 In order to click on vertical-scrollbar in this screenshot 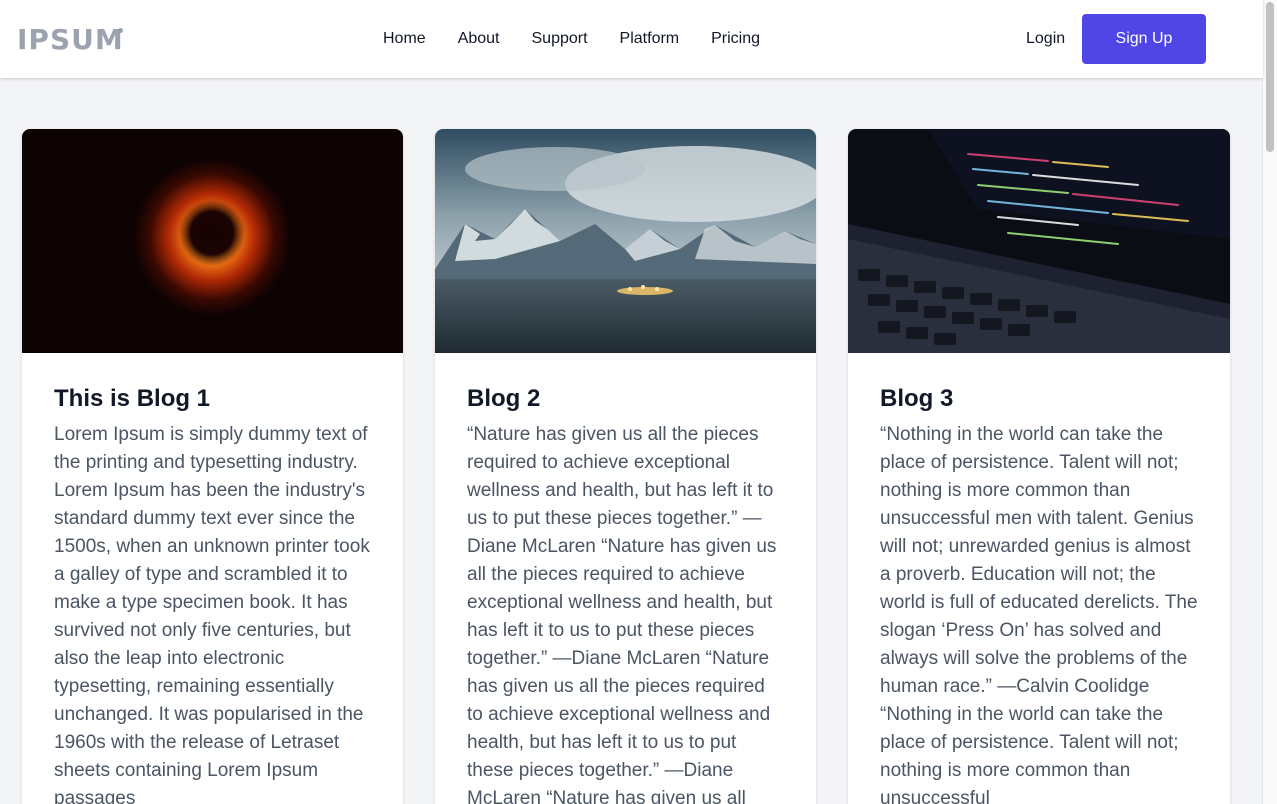, I will do `click(1269, 402)`.